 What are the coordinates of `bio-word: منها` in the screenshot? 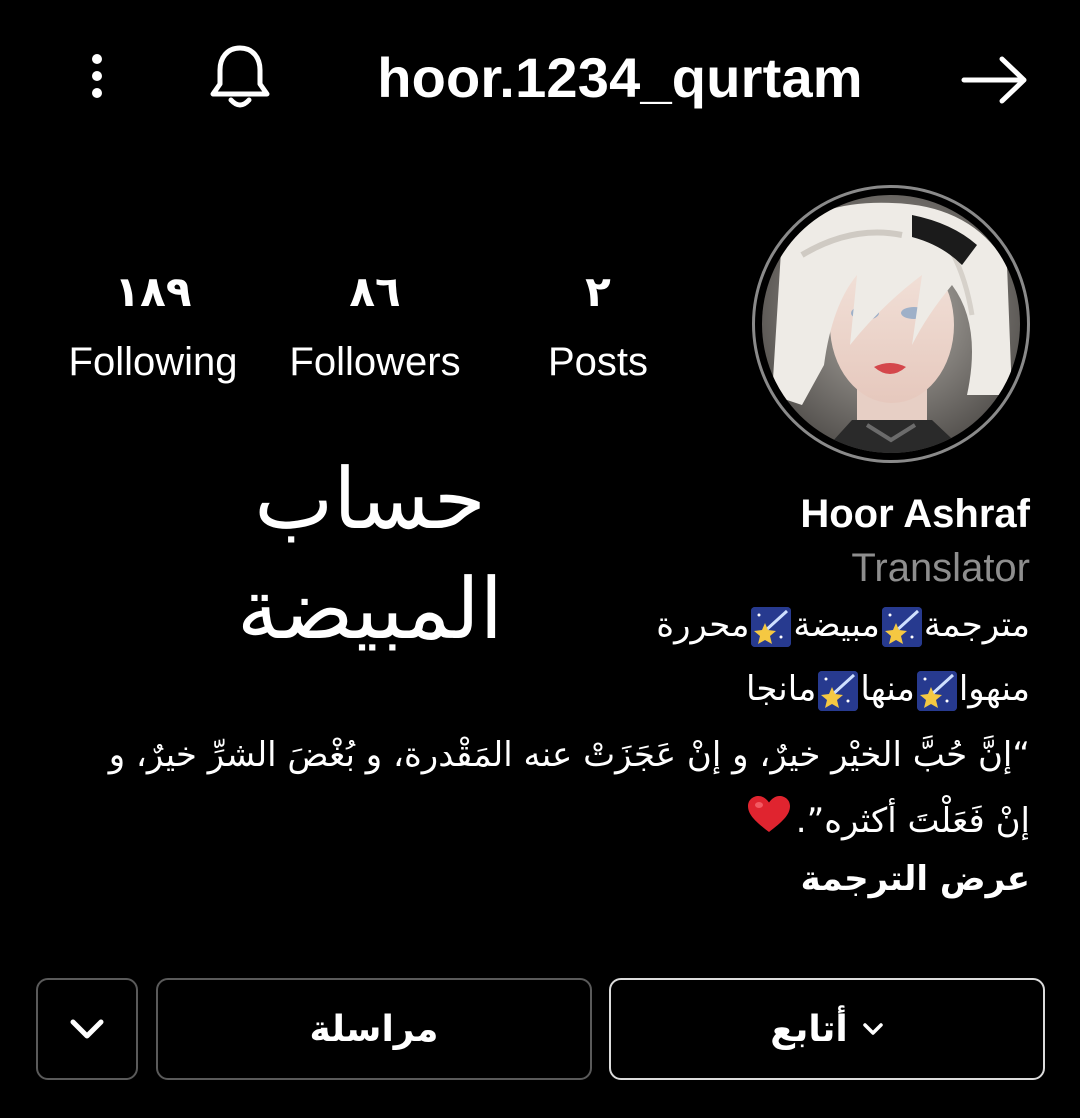 It's located at (887, 689).